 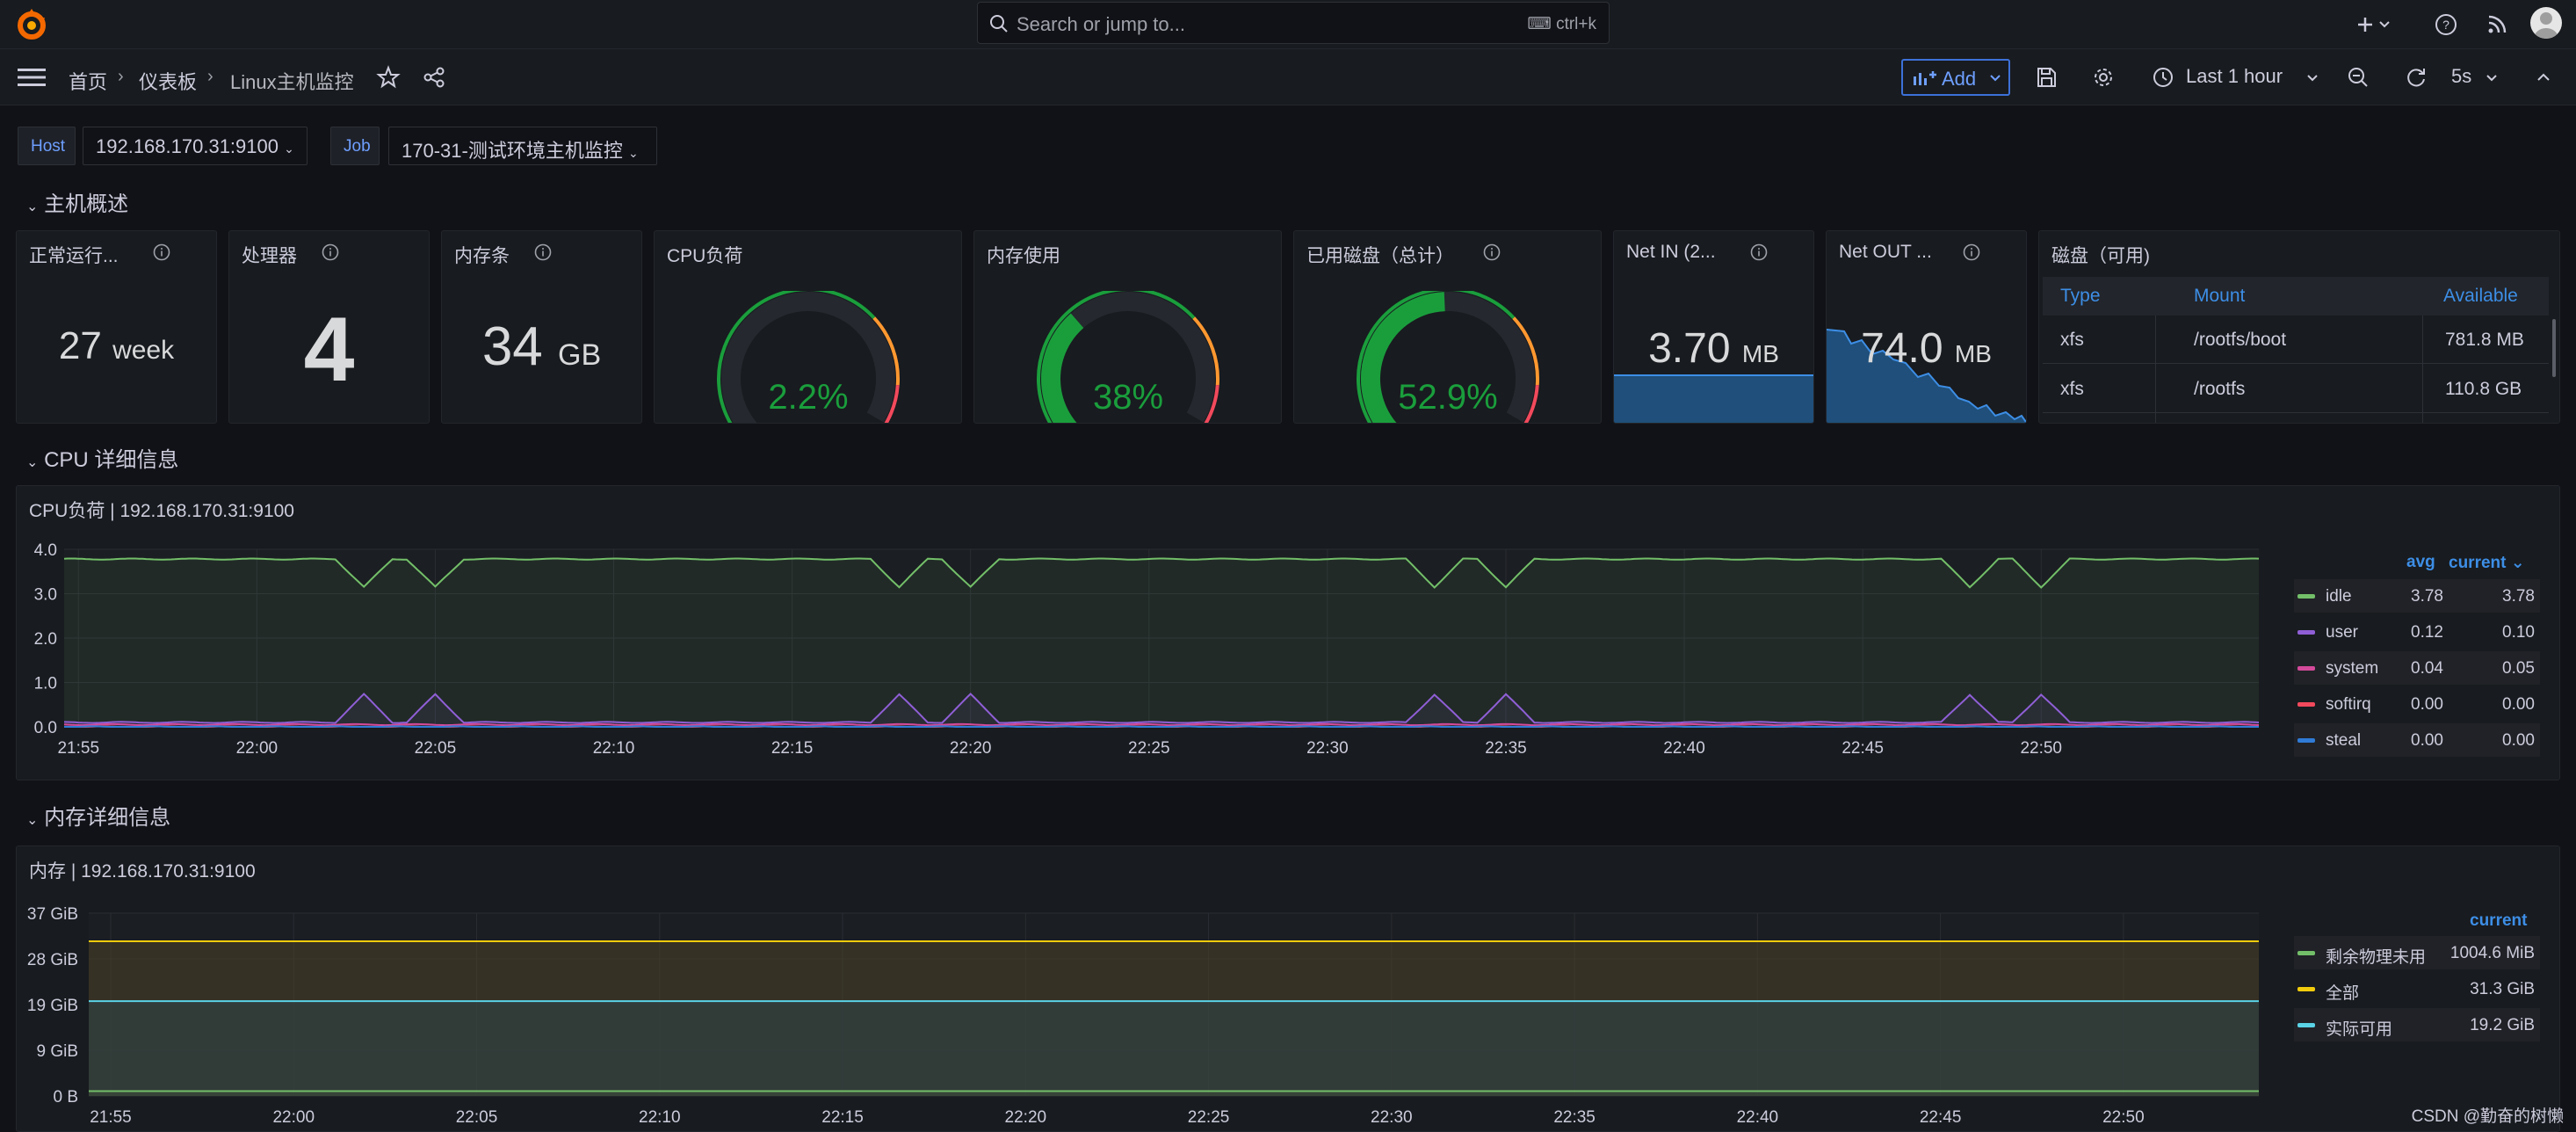 I want to click on table-scrollbar, so click(x=2554, y=348).